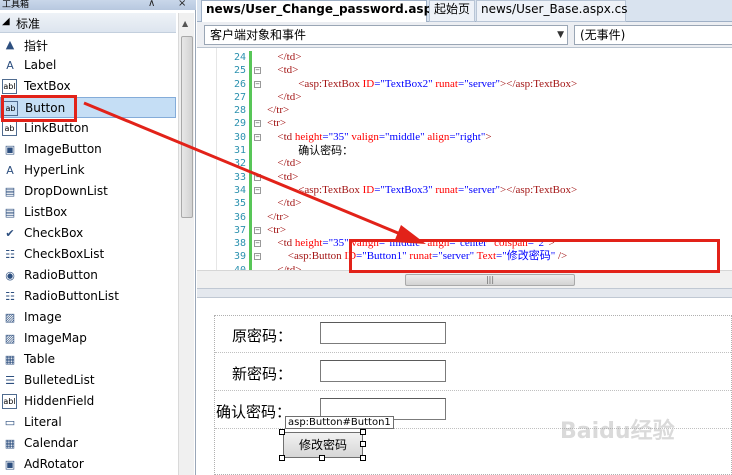 Image resolution: width=732 pixels, height=475 pixels. What do you see at coordinates (88, 296) in the screenshot?
I see `toolbox-item-radiobuttonlist: ☷ RadioButtonList` at bounding box center [88, 296].